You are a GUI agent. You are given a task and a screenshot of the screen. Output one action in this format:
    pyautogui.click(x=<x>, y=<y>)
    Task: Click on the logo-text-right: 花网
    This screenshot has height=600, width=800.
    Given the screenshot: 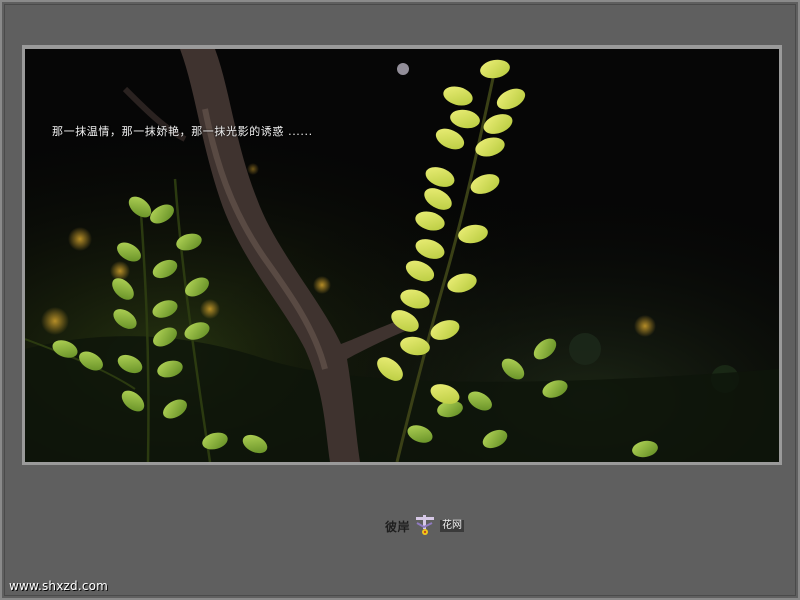 What is the action you would take?
    pyautogui.click(x=452, y=526)
    